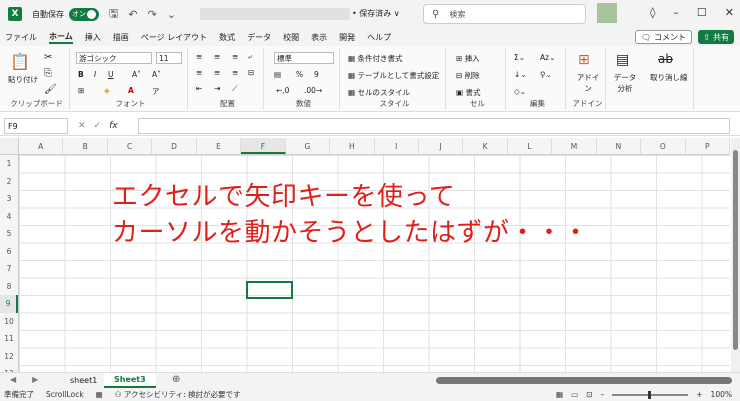 The height and width of the screenshot is (401, 740). I want to click on column-header: G, so click(308, 146).